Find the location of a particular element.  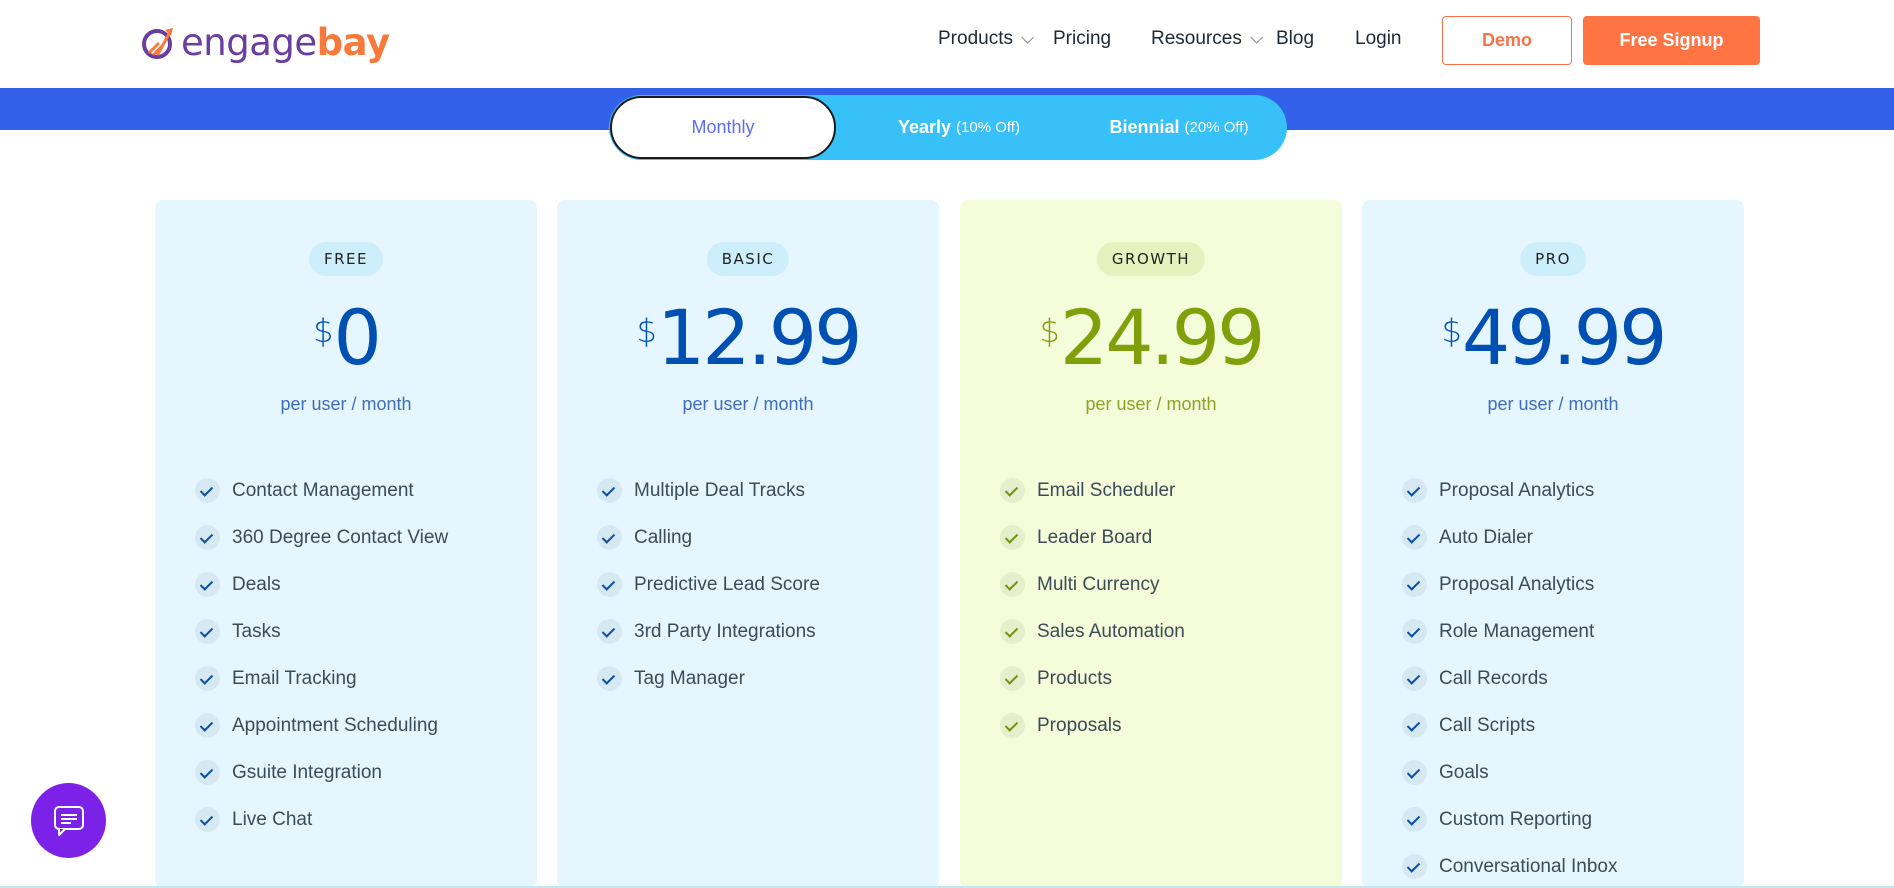

feature-label: Call Scripts is located at coordinates (1487, 725).